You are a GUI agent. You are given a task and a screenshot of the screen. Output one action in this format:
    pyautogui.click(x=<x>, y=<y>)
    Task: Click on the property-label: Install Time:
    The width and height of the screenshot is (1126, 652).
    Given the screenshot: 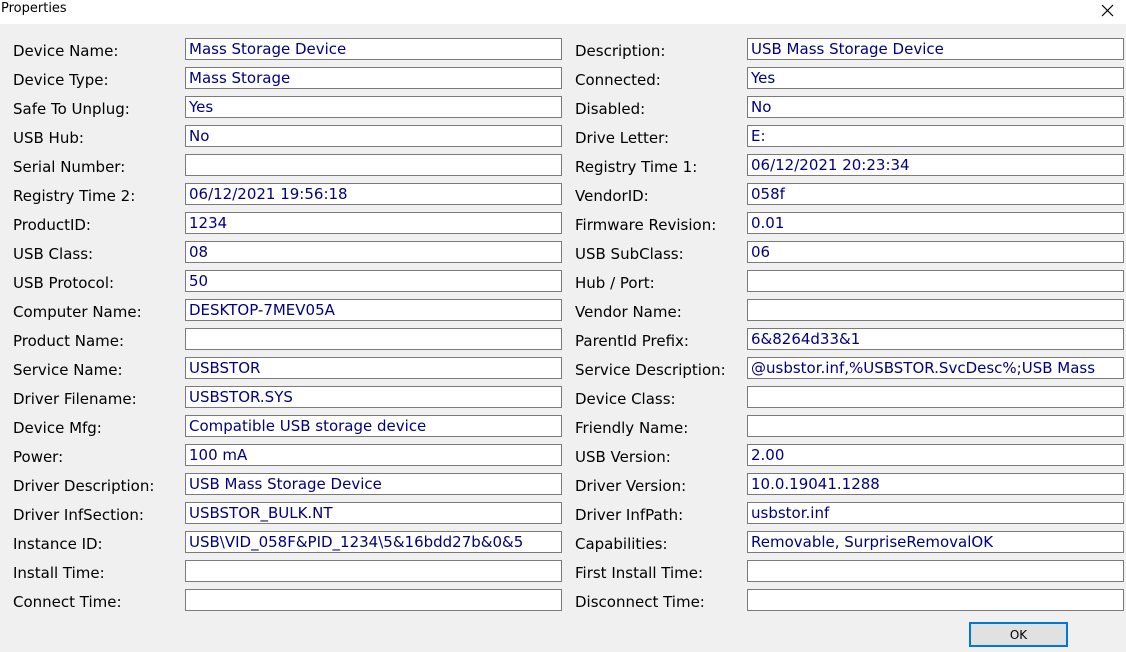 What is the action you would take?
    pyautogui.click(x=59, y=573)
    